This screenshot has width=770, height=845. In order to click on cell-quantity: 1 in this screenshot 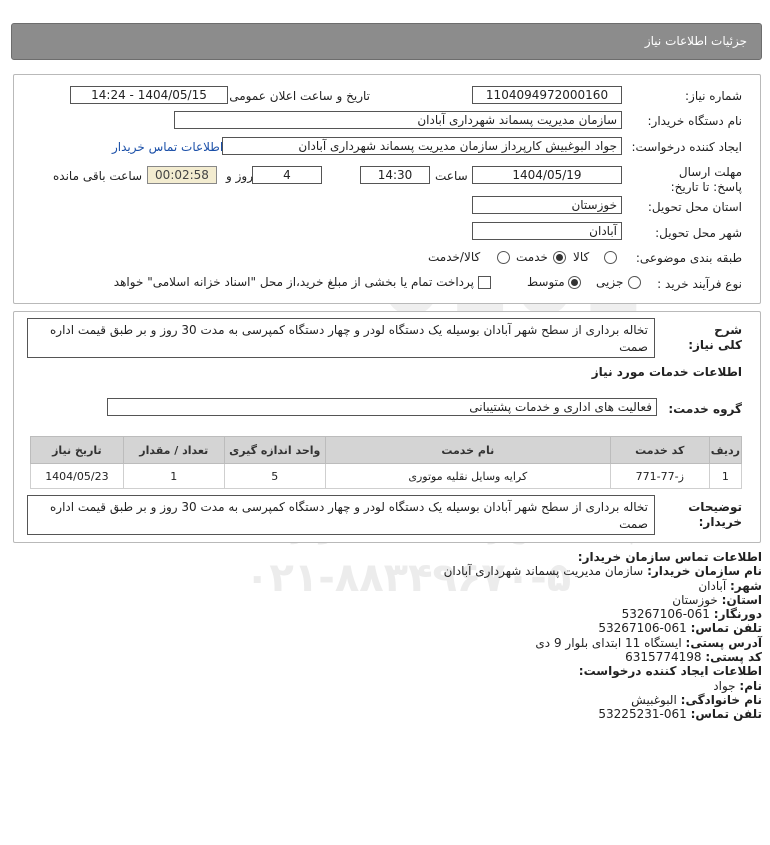, I will do `click(173, 476)`.